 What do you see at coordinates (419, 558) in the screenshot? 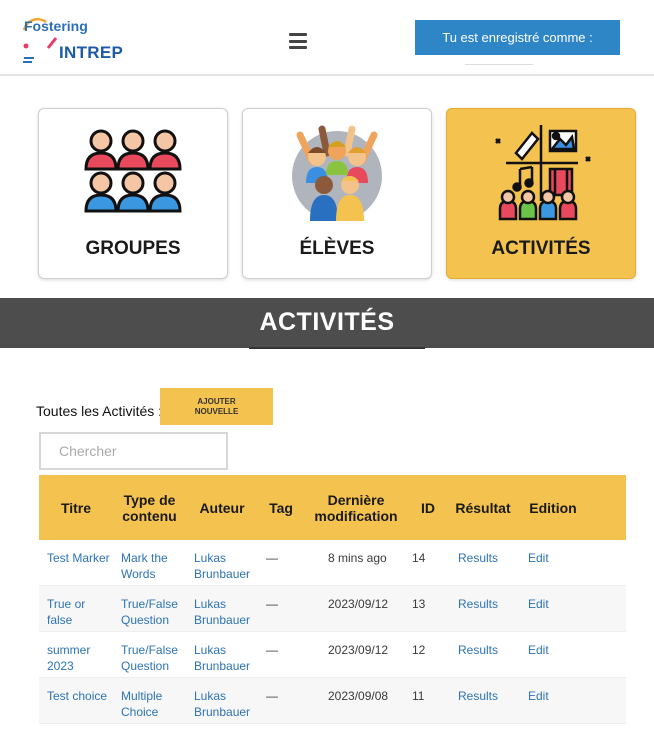
I see `cell-id: 14` at bounding box center [419, 558].